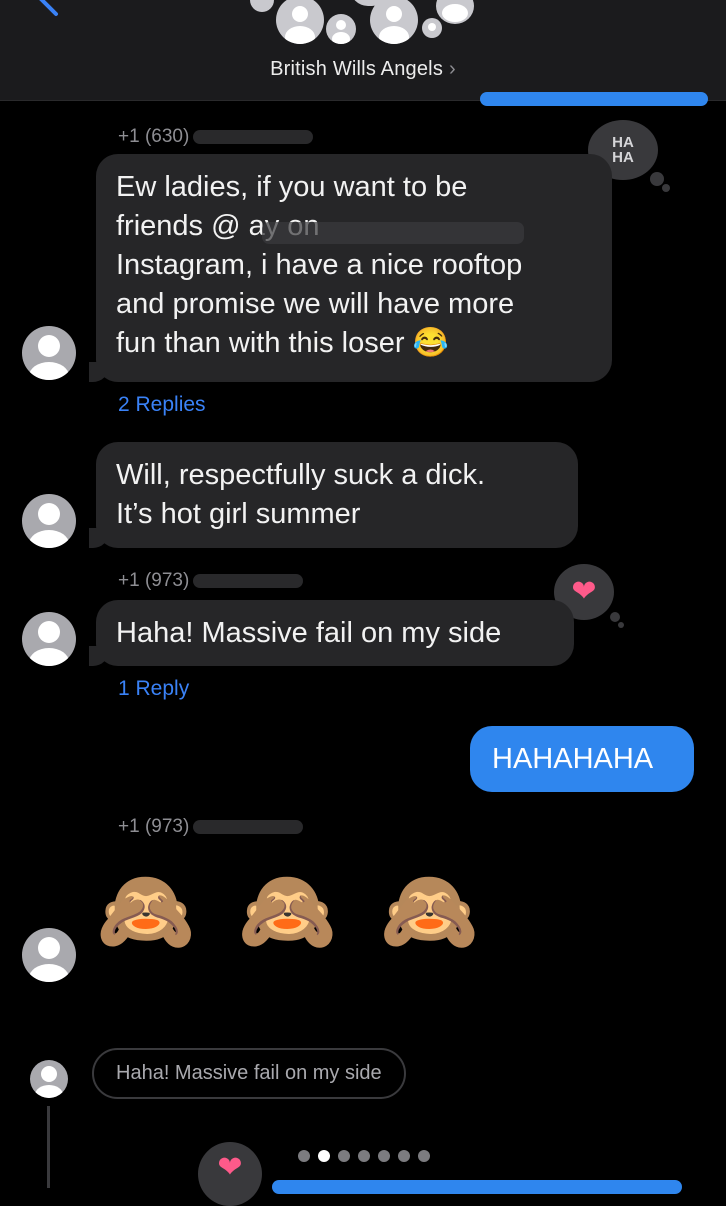 This screenshot has height=1206, width=726. Describe the element at coordinates (309, 633) in the screenshot. I see `message-text: Haha! Massive fail on my side` at that location.